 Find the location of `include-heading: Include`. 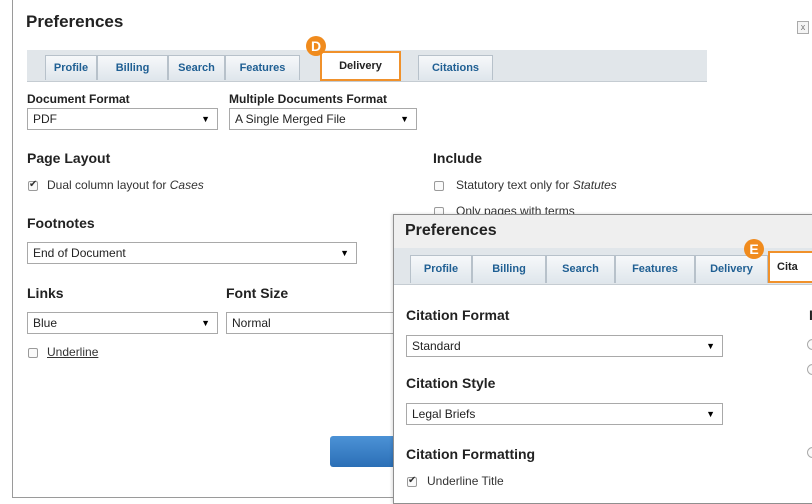

include-heading: Include is located at coordinates (458, 158).